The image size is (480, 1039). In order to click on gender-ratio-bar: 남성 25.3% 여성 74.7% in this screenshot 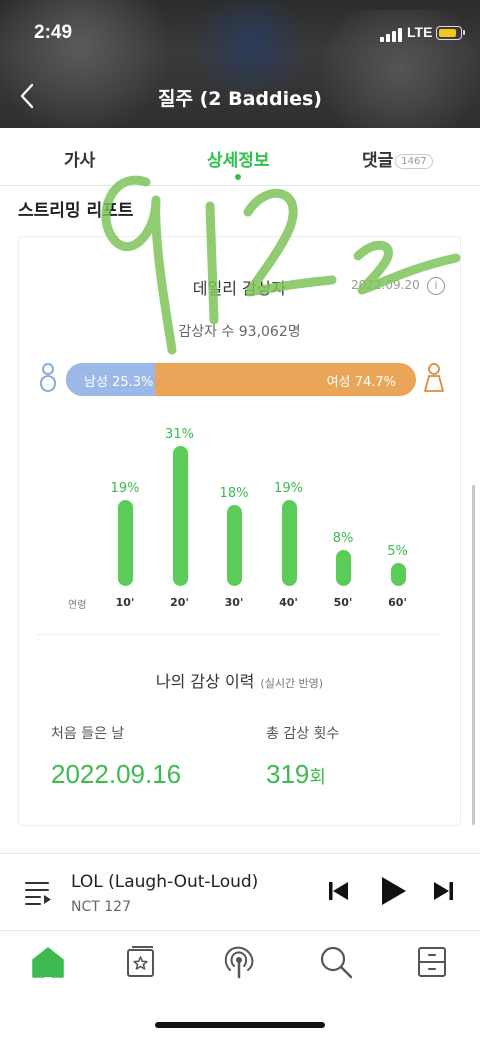, I will do `click(241, 379)`.